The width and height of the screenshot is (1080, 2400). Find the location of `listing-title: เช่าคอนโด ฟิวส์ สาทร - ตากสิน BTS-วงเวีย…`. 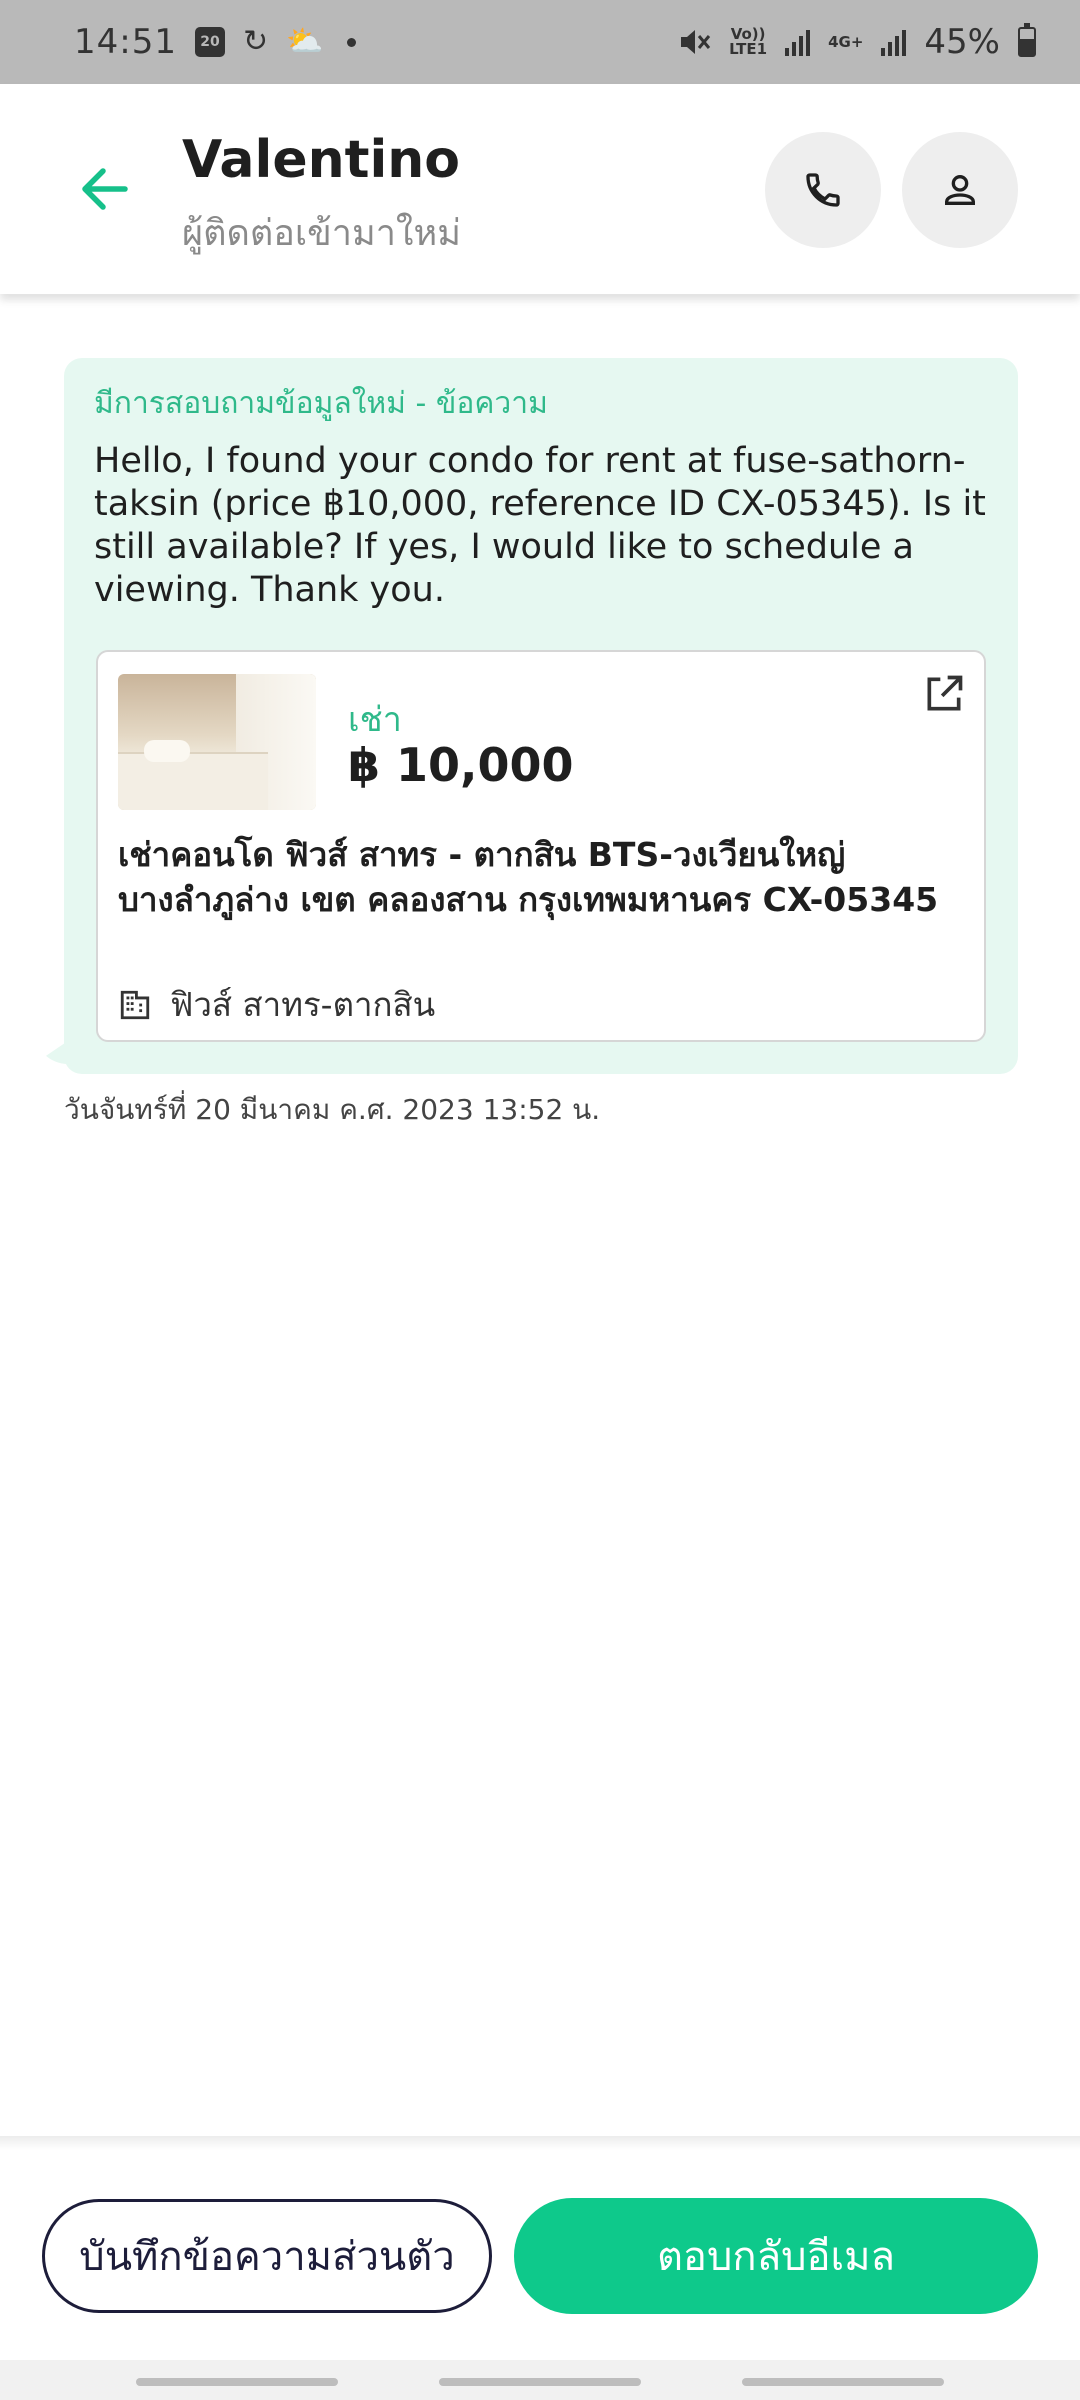

listing-title: เช่าคอนโด ฟิวส์ สาทร - ตากสิน BTS-วงเวีย… is located at coordinates (528, 877).